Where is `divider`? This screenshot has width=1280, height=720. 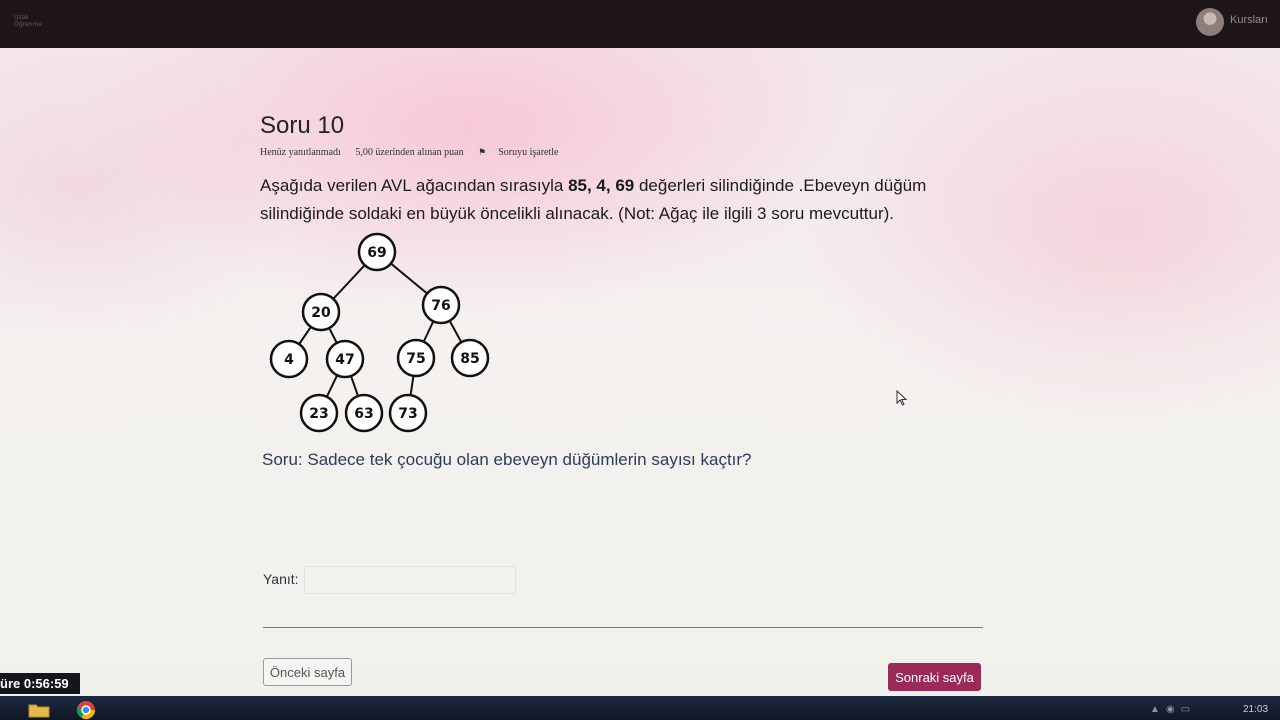
divider is located at coordinates (623, 627).